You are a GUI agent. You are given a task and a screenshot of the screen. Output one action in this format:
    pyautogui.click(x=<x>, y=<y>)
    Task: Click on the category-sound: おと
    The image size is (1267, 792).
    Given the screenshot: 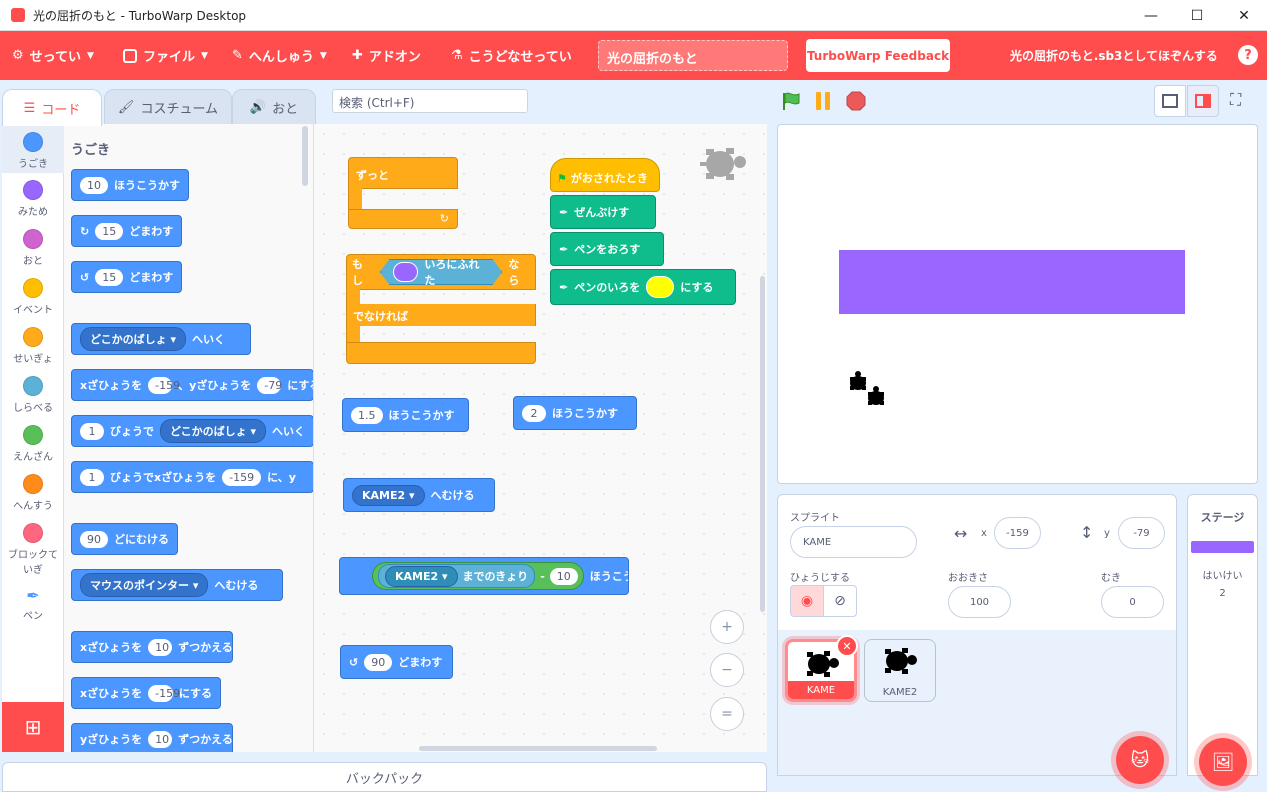 What is the action you would take?
    pyautogui.click(x=33, y=248)
    